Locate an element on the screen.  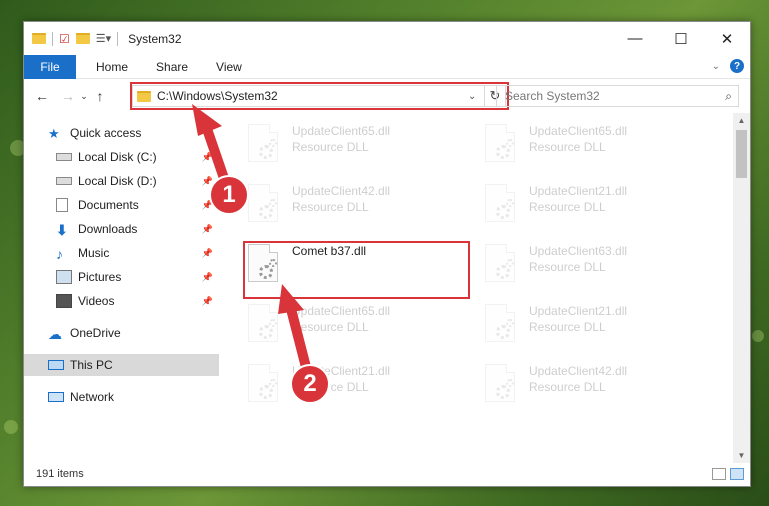
tab-home: Home is located at coordinates (112, 67).